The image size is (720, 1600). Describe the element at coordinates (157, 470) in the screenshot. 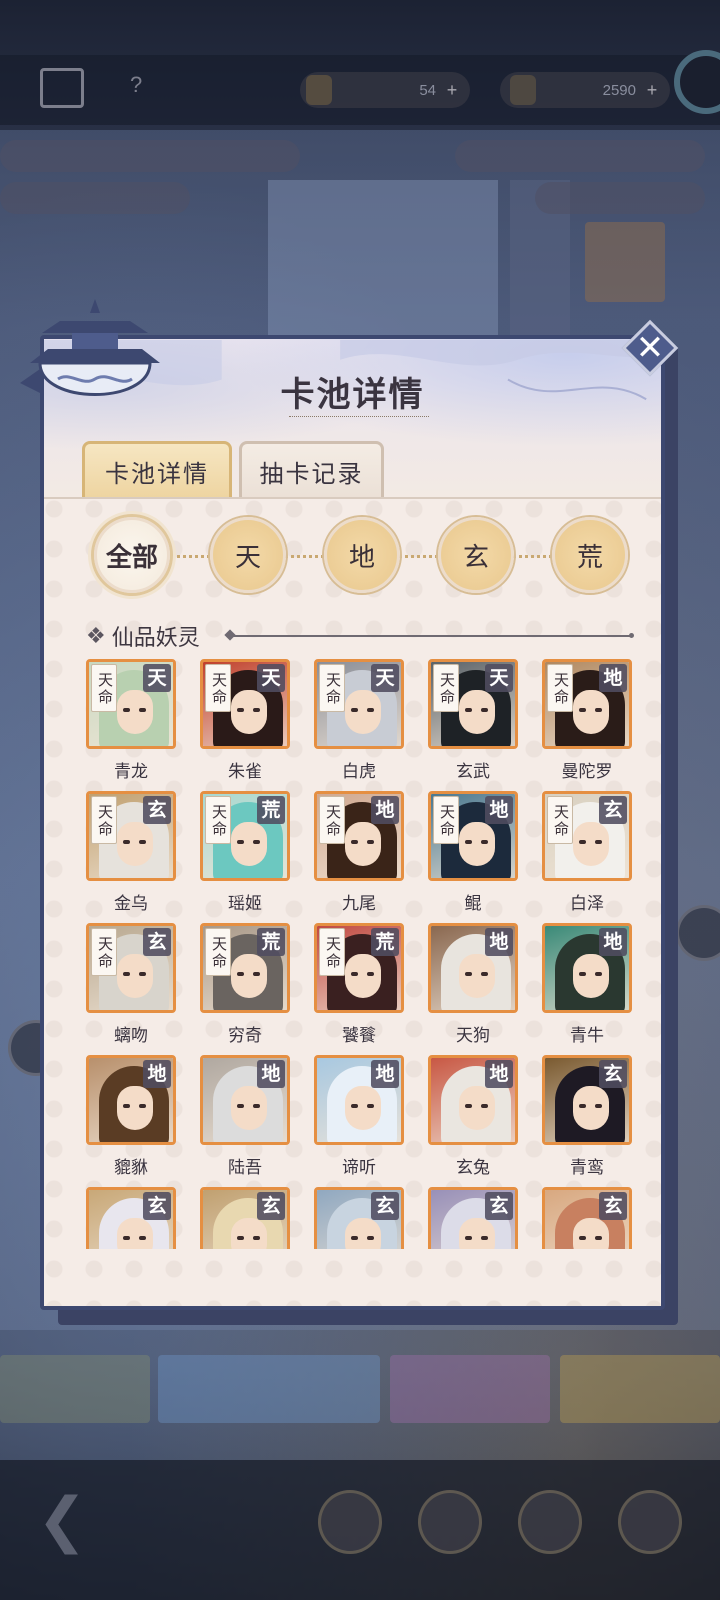

I see `tab-card-pool-details: 卡池详情` at that location.